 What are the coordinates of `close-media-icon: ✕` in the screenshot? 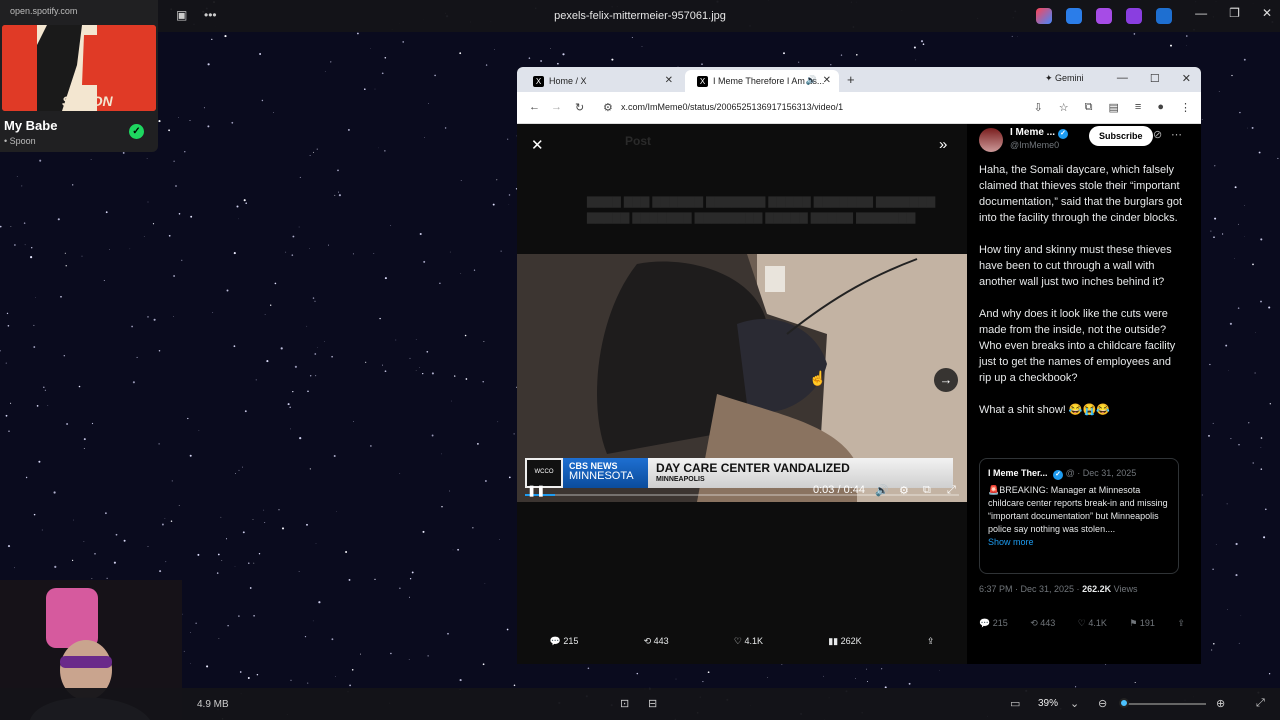 It's located at (537, 145).